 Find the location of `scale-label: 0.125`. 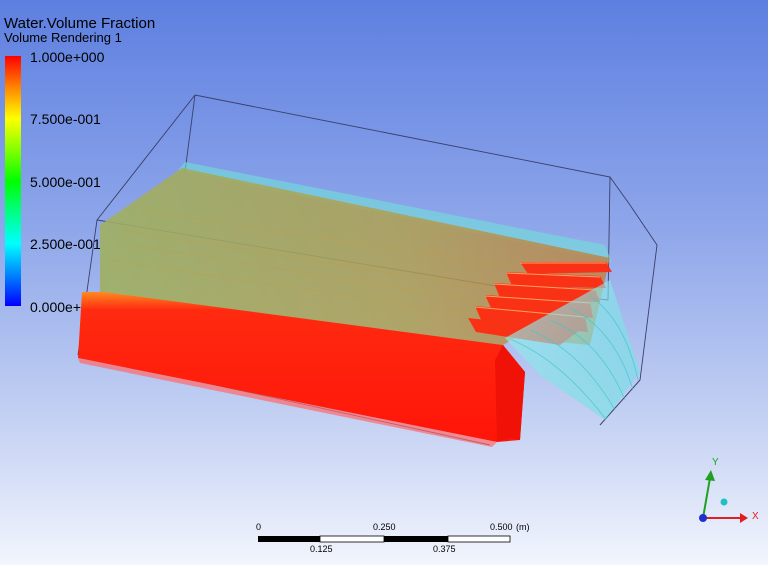

scale-label: 0.125 is located at coordinates (321, 549).